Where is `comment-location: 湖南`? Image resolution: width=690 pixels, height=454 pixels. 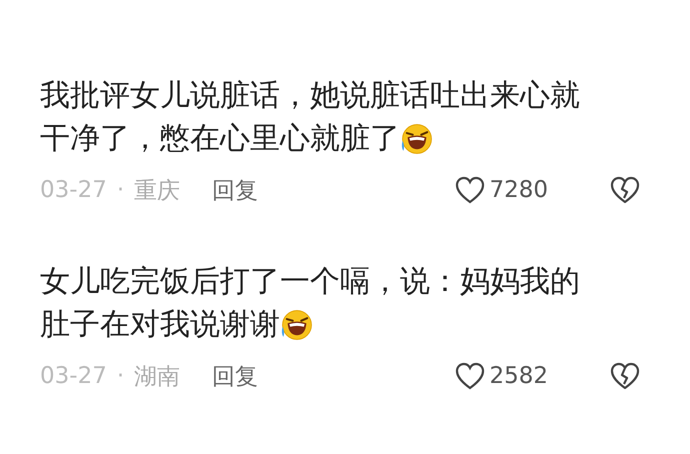
comment-location: 湖南 is located at coordinates (157, 377).